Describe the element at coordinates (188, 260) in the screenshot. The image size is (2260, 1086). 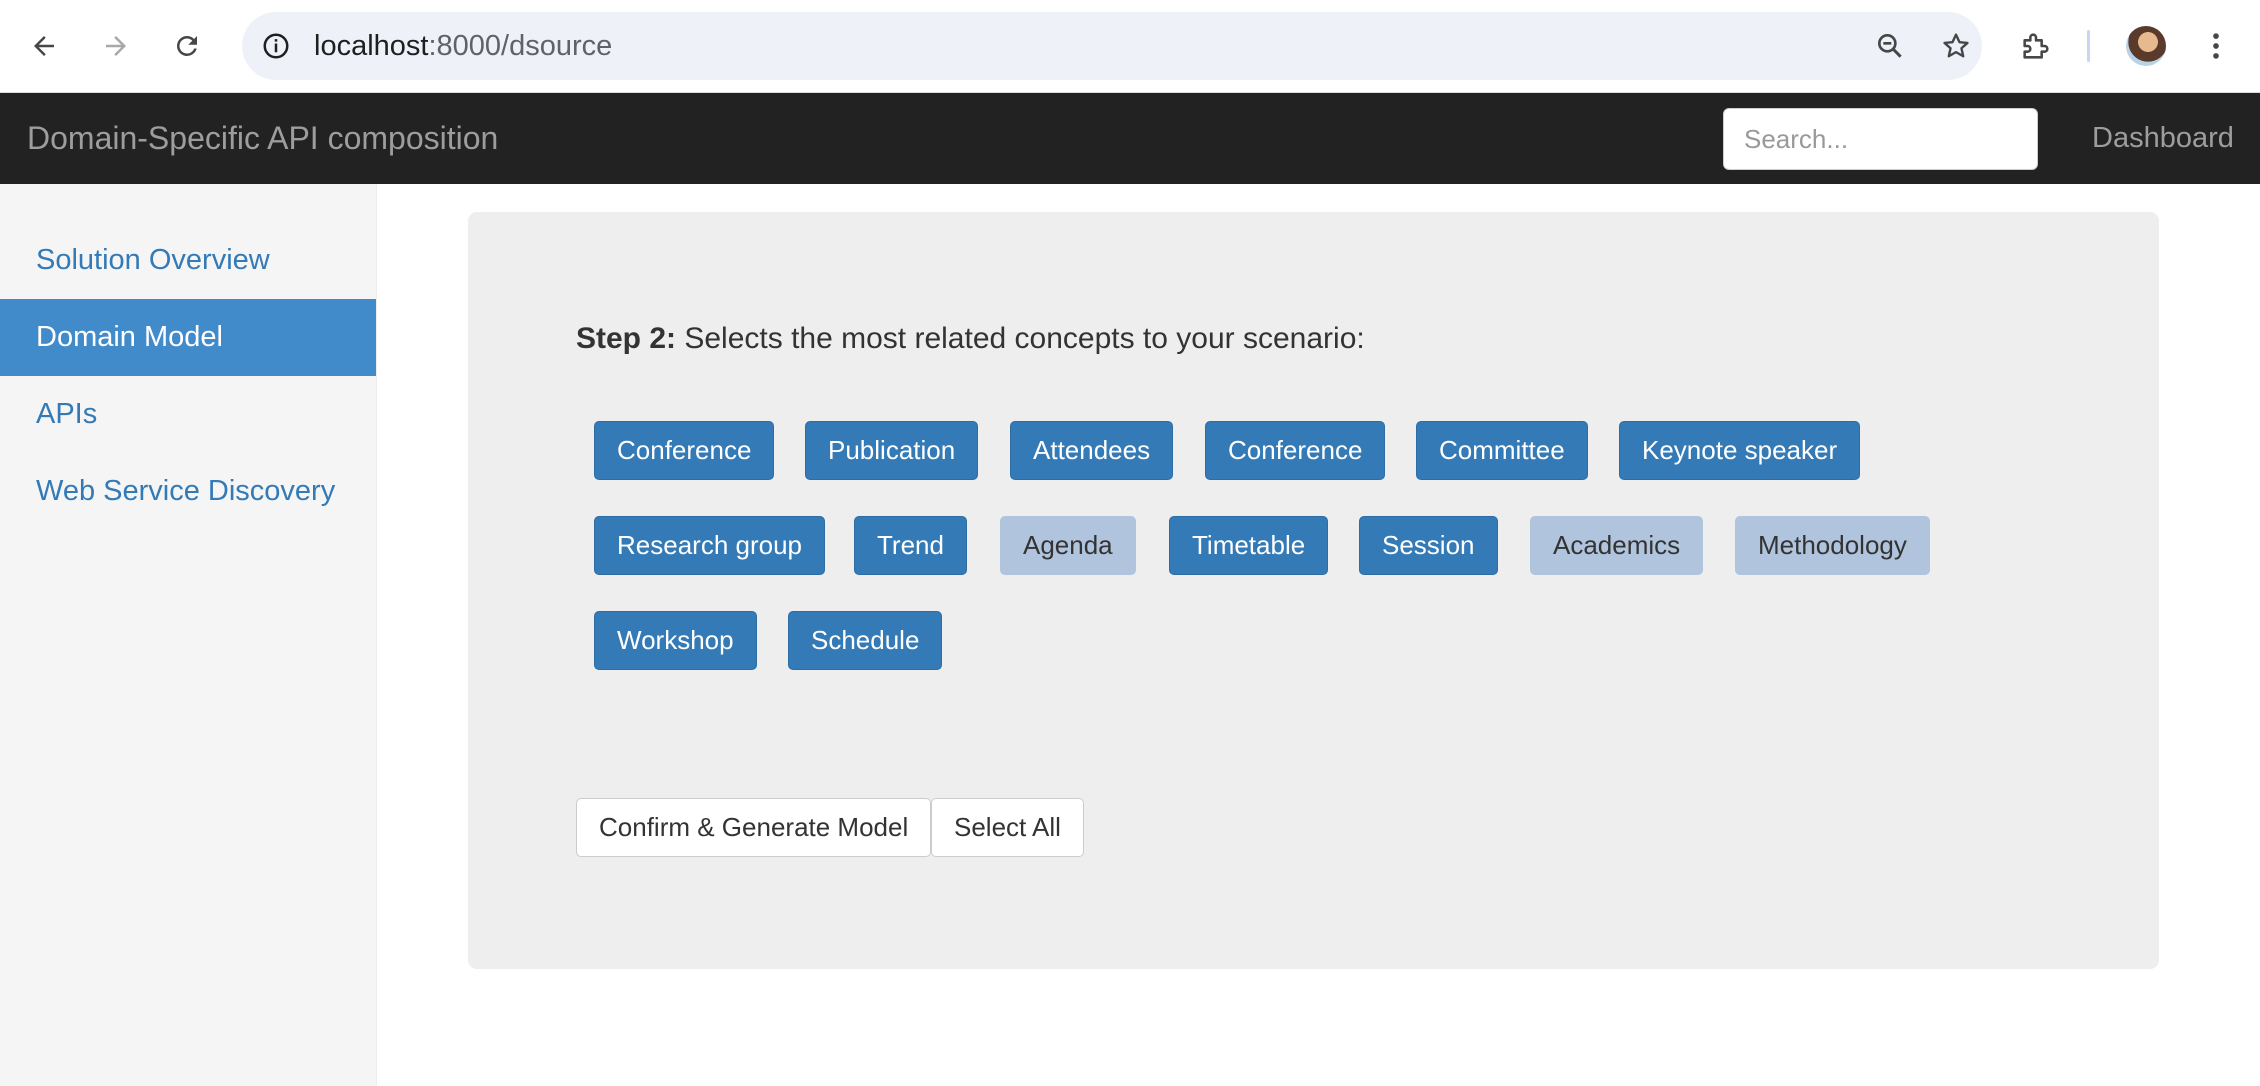
I see `sidebar-item-solution-overview: Solution Overview` at that location.